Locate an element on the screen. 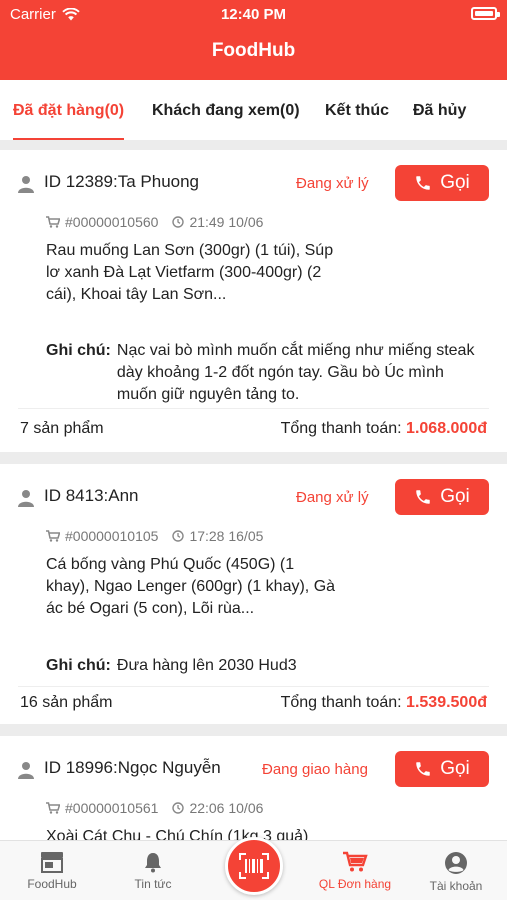 The width and height of the screenshot is (507, 900). app-header: Carrier 12:40 PM FoodHub is located at coordinates (253, 40).